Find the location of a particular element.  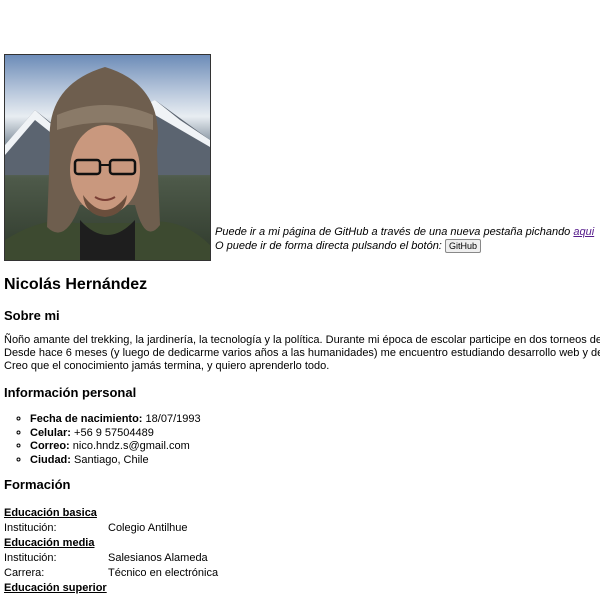

github-button: GitHub is located at coordinates (462, 246).